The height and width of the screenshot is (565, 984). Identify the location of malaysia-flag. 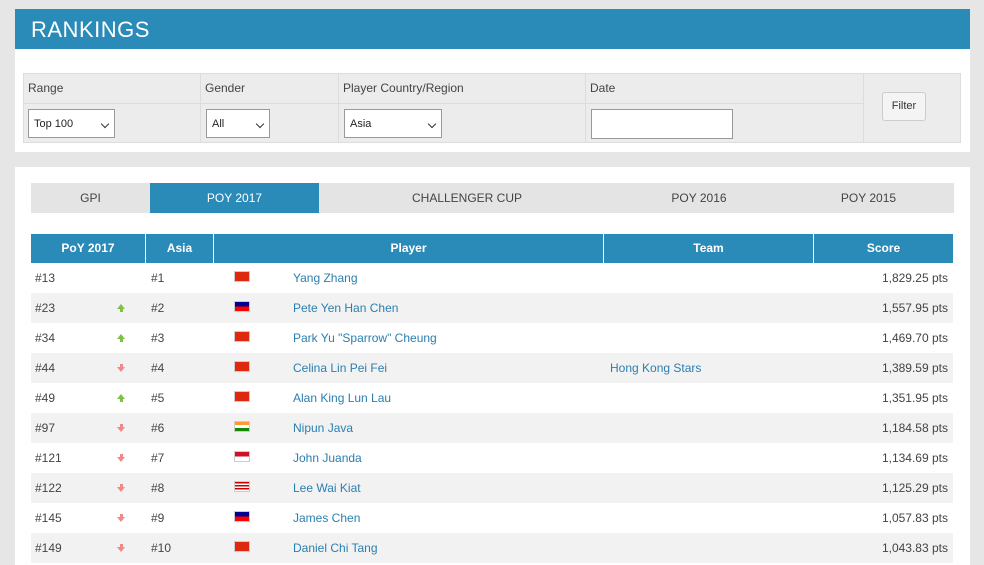
(242, 486).